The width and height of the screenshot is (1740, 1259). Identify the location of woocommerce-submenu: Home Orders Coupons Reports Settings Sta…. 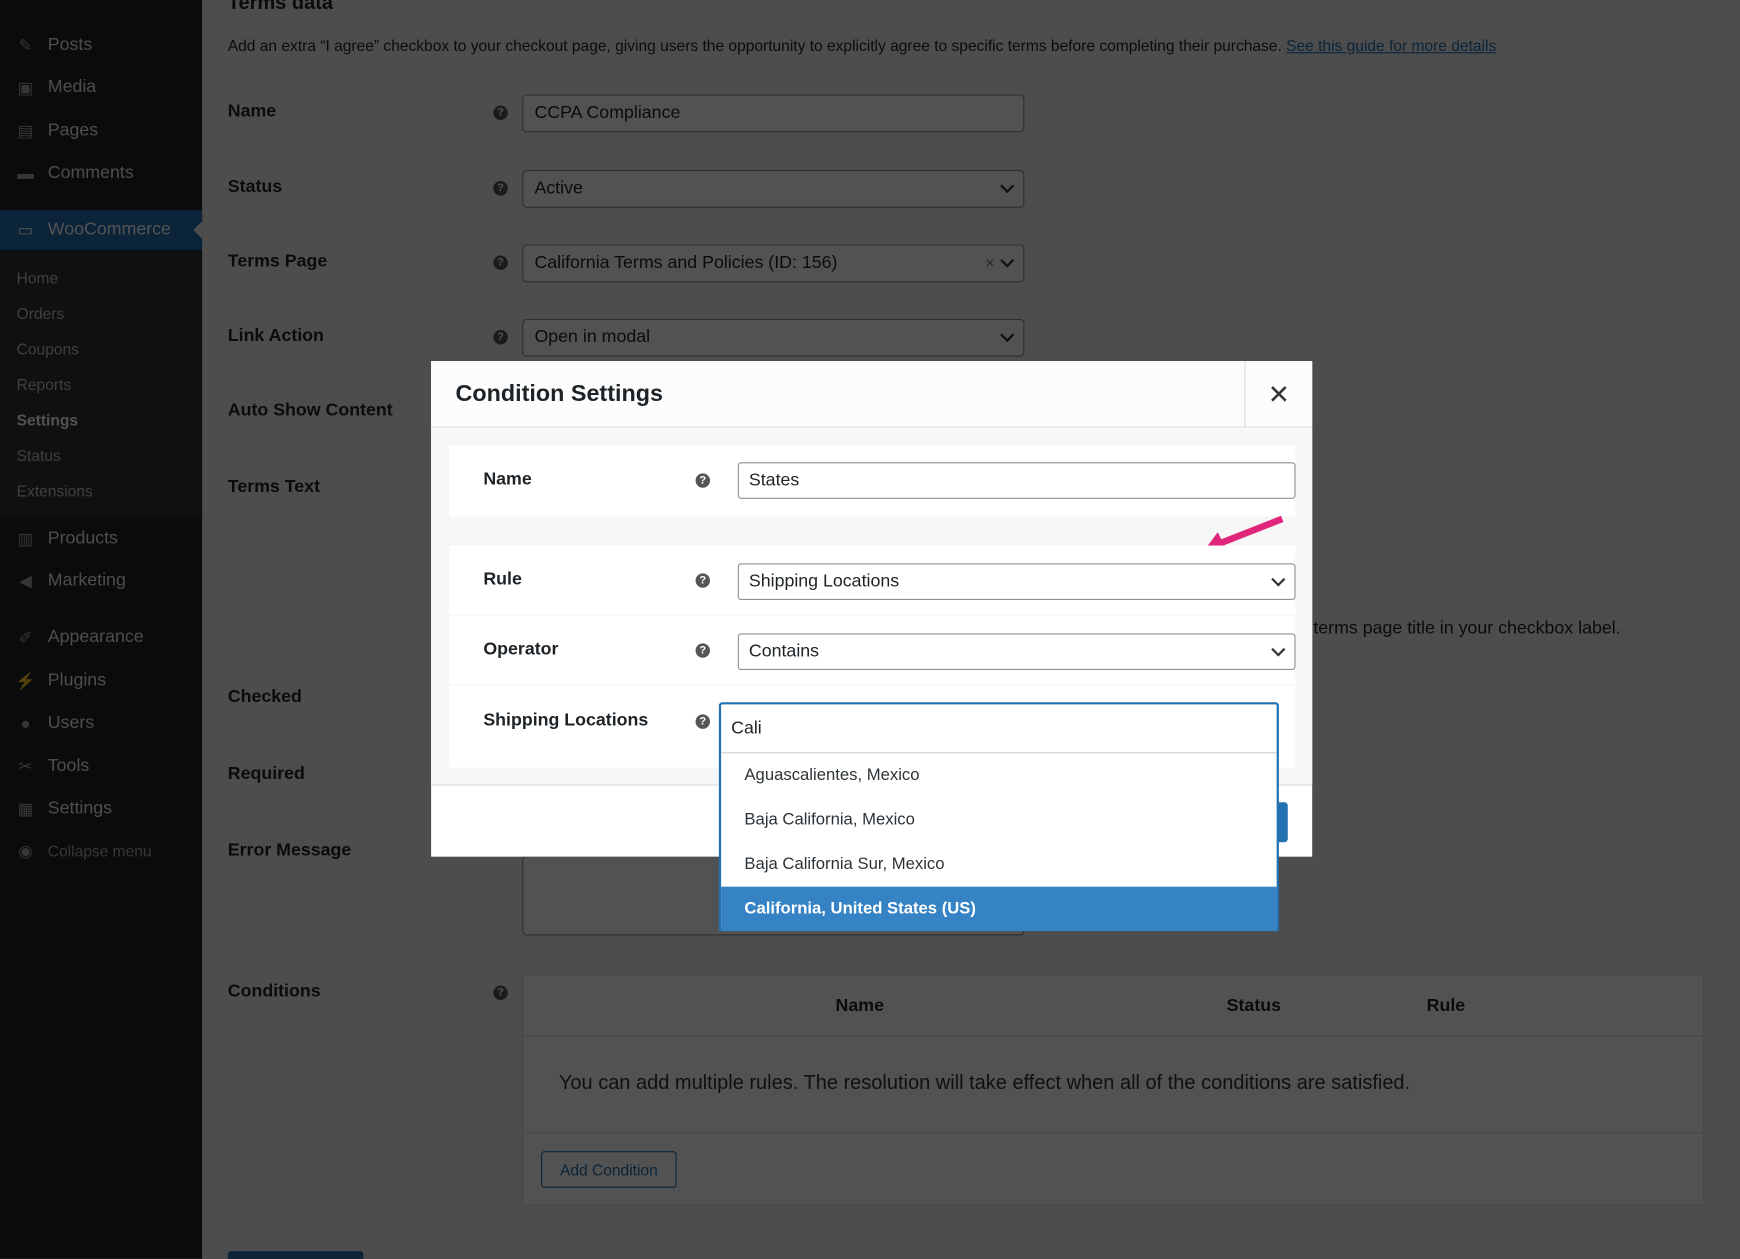
(101, 383).